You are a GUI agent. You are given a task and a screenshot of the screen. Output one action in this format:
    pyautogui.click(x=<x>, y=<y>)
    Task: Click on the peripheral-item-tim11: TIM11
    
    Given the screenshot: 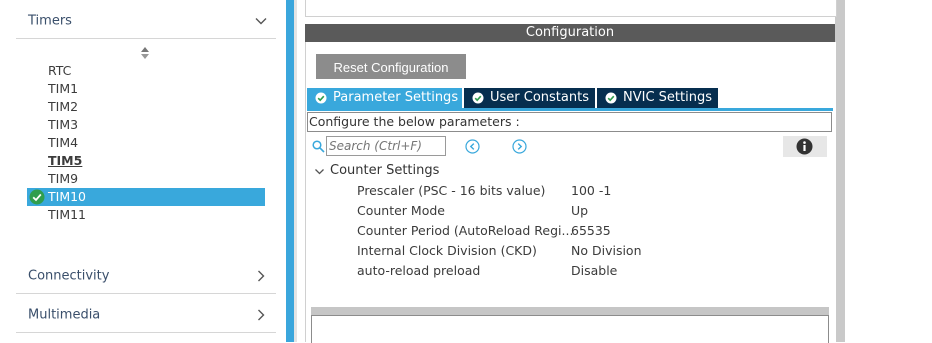 What is the action you would take?
    pyautogui.click(x=67, y=215)
    